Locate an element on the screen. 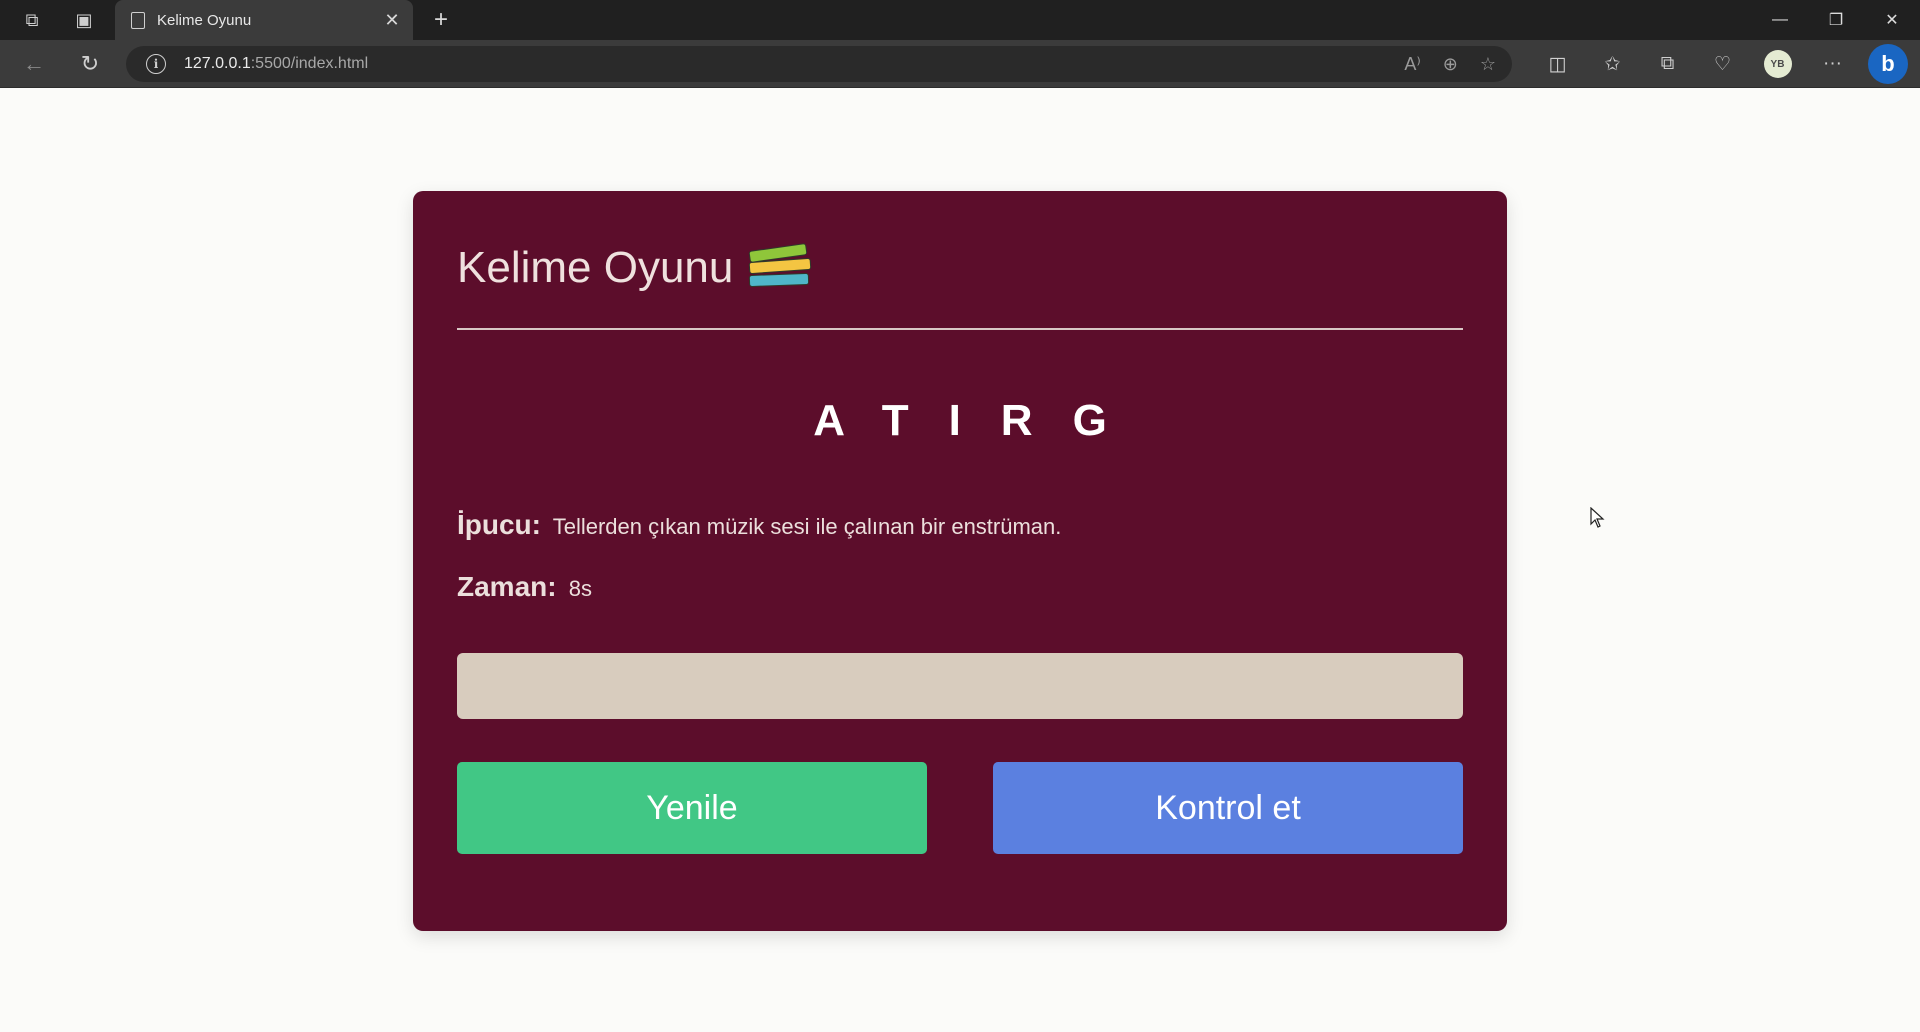 The height and width of the screenshot is (1032, 1920). tab-actions-icon: ▣ is located at coordinates (84, 20).